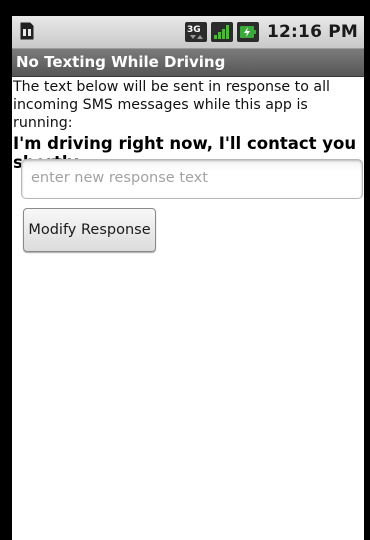 This screenshot has width=370, height=540. Describe the element at coordinates (121, 62) in the screenshot. I see `app-title: No Texting While Driving` at that location.